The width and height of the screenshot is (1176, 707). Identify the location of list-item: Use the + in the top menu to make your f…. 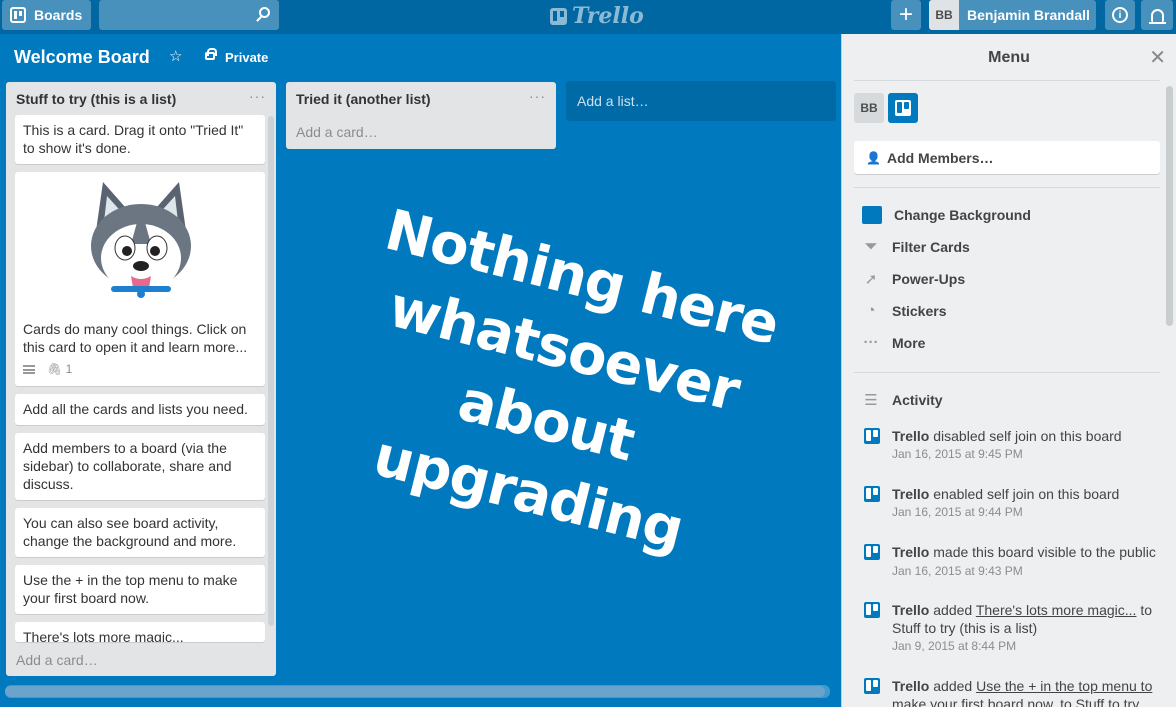
(140, 589).